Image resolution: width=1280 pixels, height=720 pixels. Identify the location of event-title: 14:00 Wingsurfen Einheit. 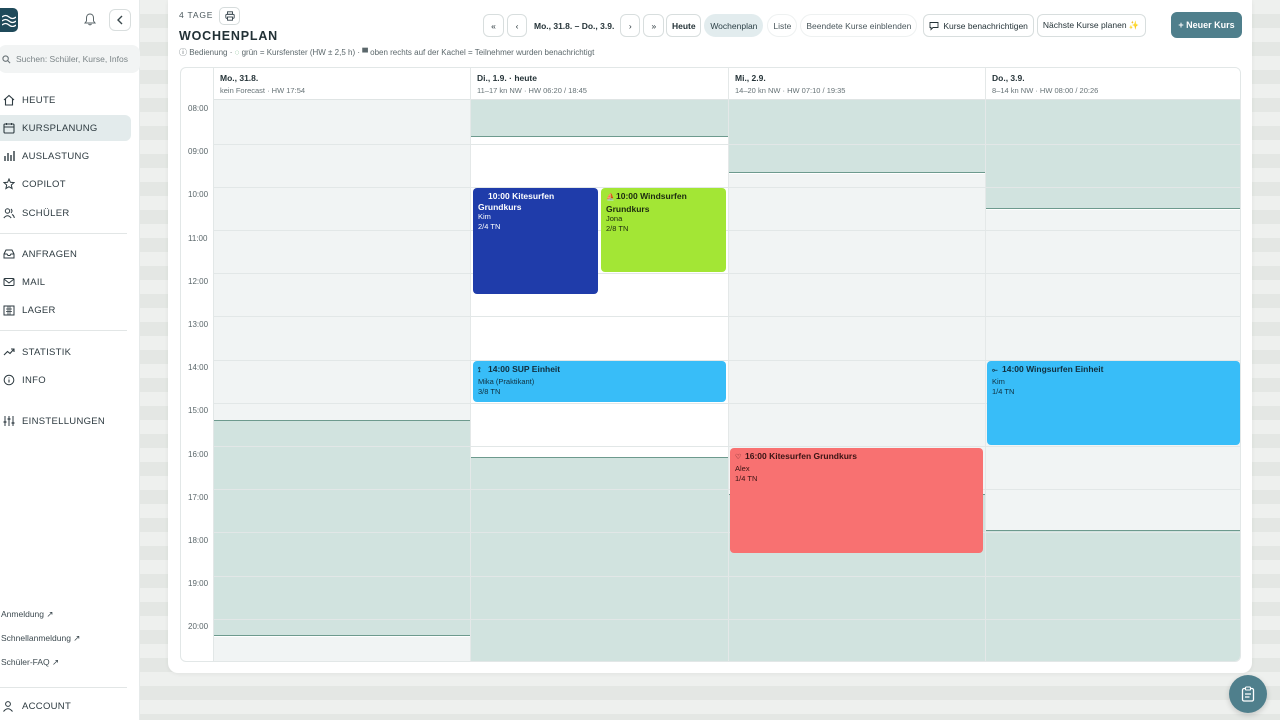
(1053, 369).